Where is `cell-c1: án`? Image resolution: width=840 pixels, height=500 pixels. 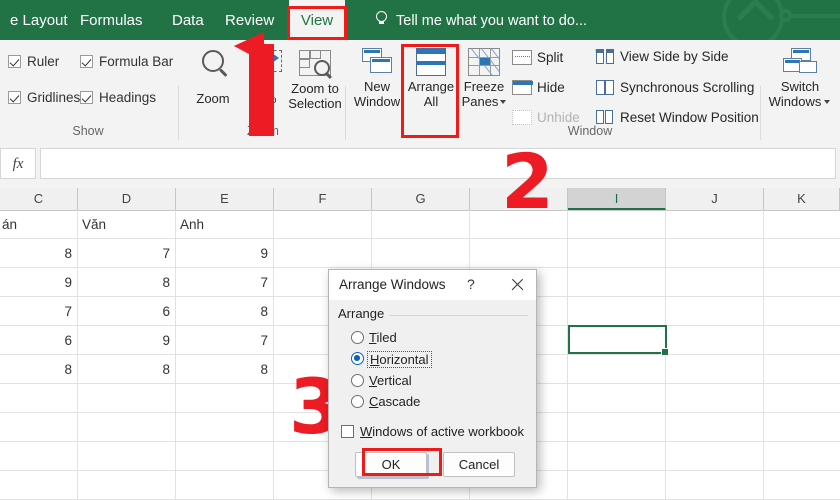
cell-c1: án is located at coordinates (37, 224).